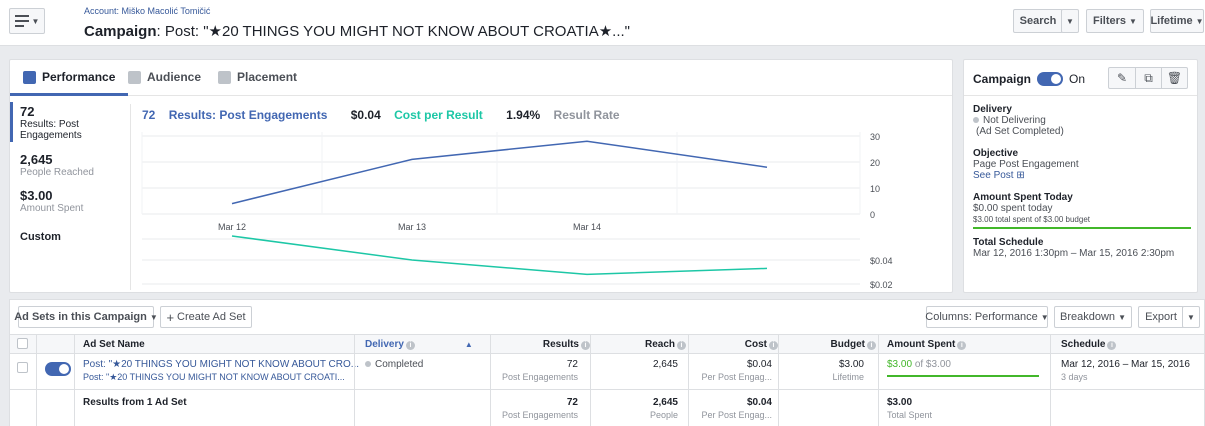  I want to click on trash-icon: 🗑, so click(1174, 78).